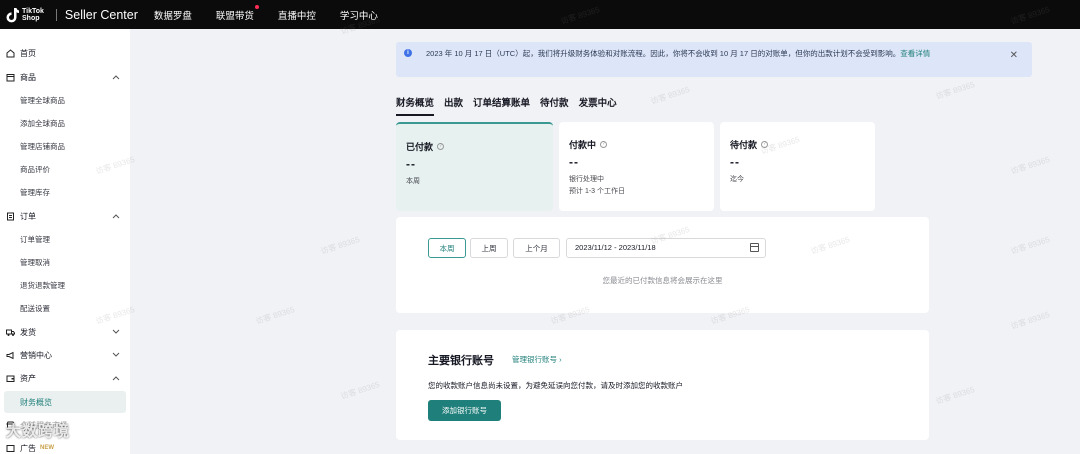  Describe the element at coordinates (33, 11) in the screenshot. I see `logo-line-1: TikTok` at that location.